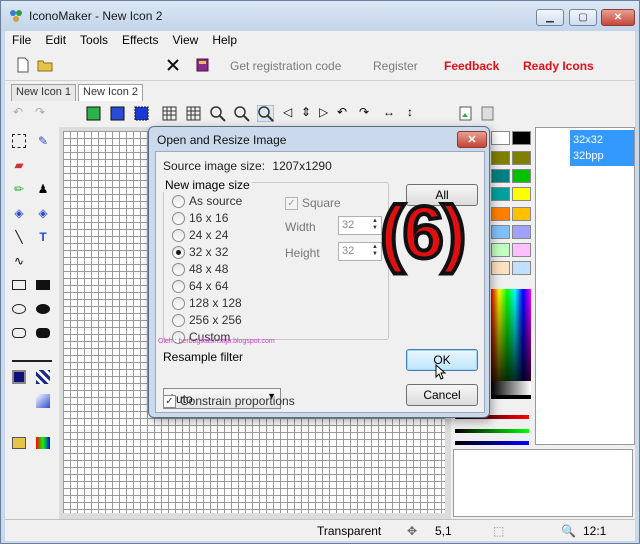  I want to click on open-folder-icon, so click(45, 65).